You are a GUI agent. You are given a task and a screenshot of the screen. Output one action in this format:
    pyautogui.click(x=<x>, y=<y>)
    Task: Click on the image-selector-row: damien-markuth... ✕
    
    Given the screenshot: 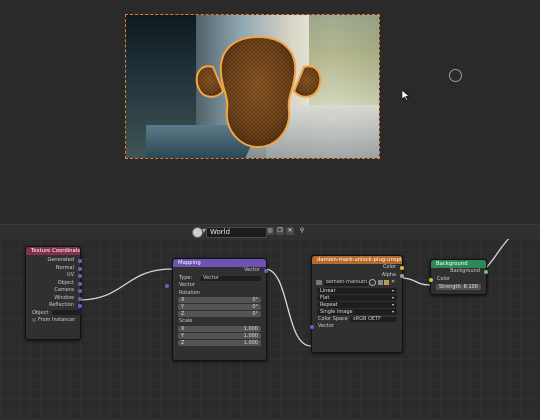 What is the action you would take?
    pyautogui.click(x=357, y=283)
    